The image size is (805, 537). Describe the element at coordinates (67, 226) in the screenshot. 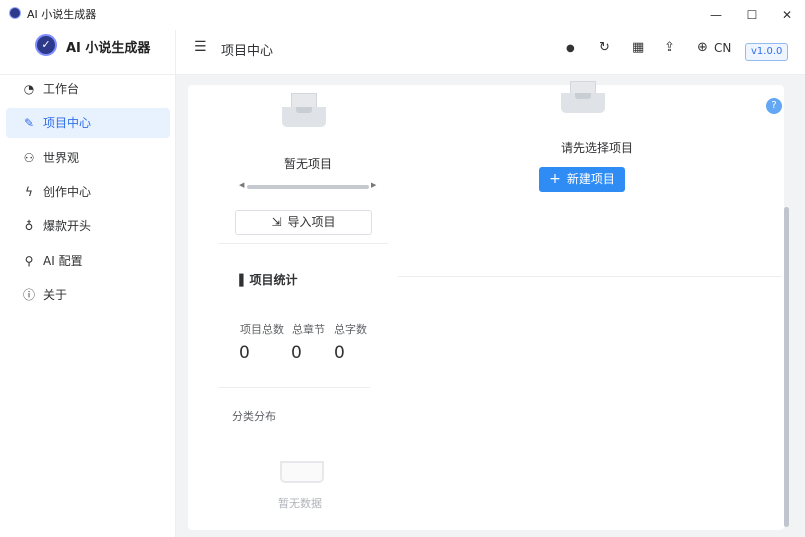

I see `sidebar-item-label: 爆款开头` at that location.